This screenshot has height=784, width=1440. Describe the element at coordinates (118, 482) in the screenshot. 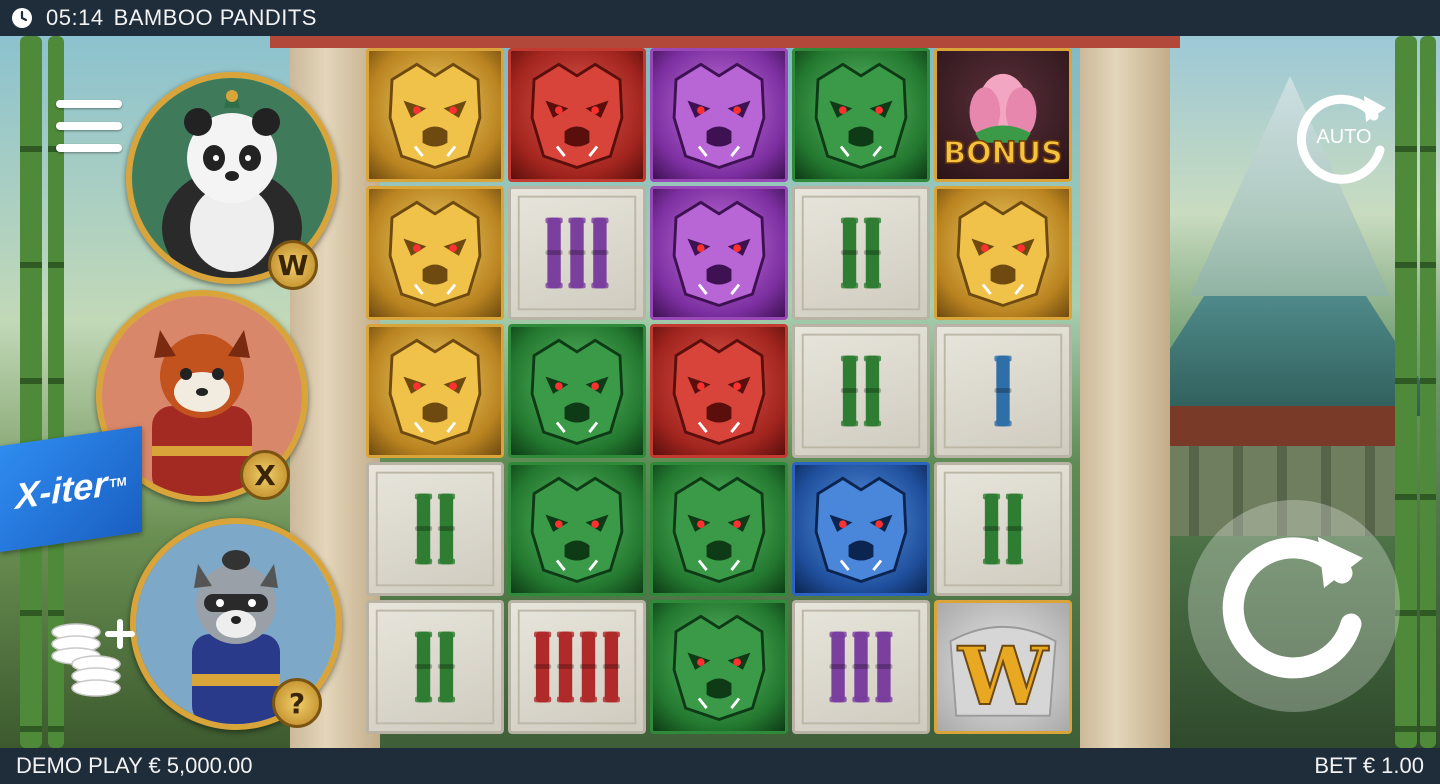

I see `xiter-tm: TM` at that location.